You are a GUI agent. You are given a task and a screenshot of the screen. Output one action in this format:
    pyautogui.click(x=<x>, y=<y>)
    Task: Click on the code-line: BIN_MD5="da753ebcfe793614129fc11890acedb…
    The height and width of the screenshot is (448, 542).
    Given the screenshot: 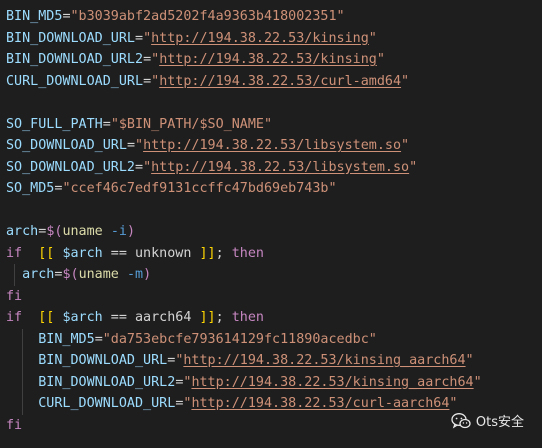 What is the action you would take?
    pyautogui.click(x=271, y=339)
    